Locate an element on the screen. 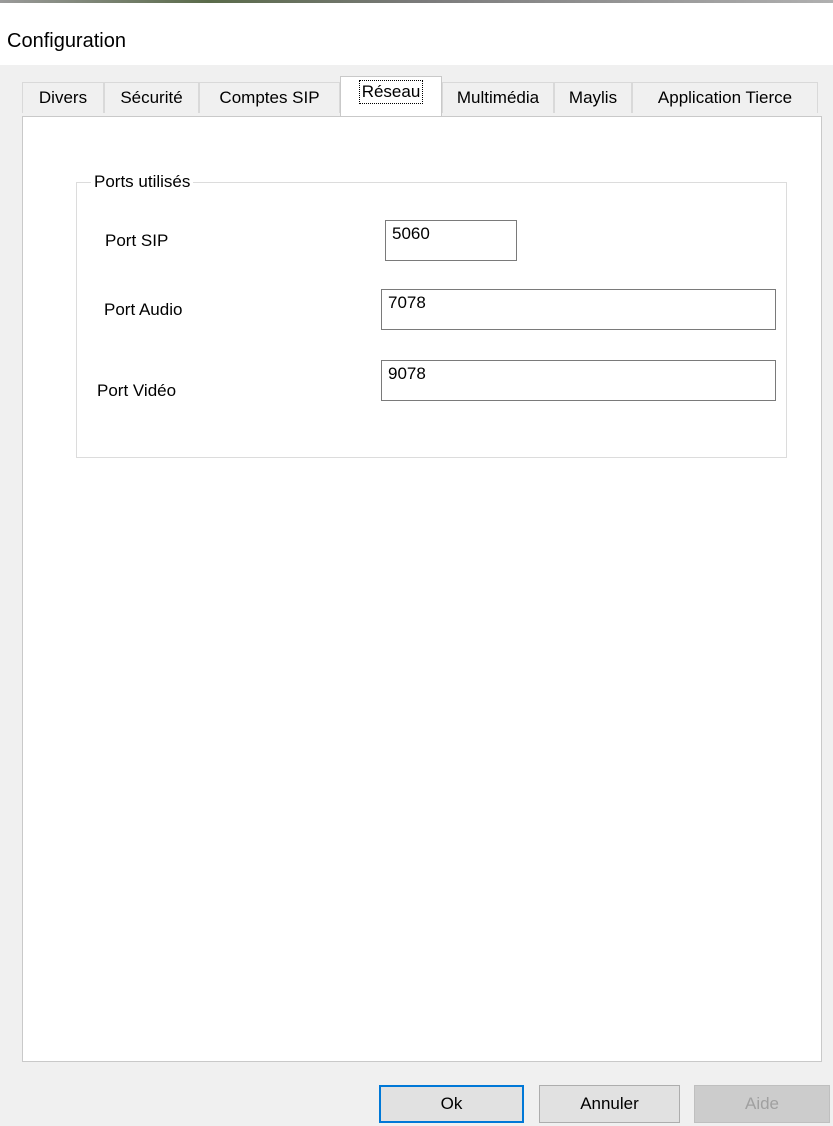 This screenshot has width=833, height=1126. ok-button: Ok is located at coordinates (451, 1104).